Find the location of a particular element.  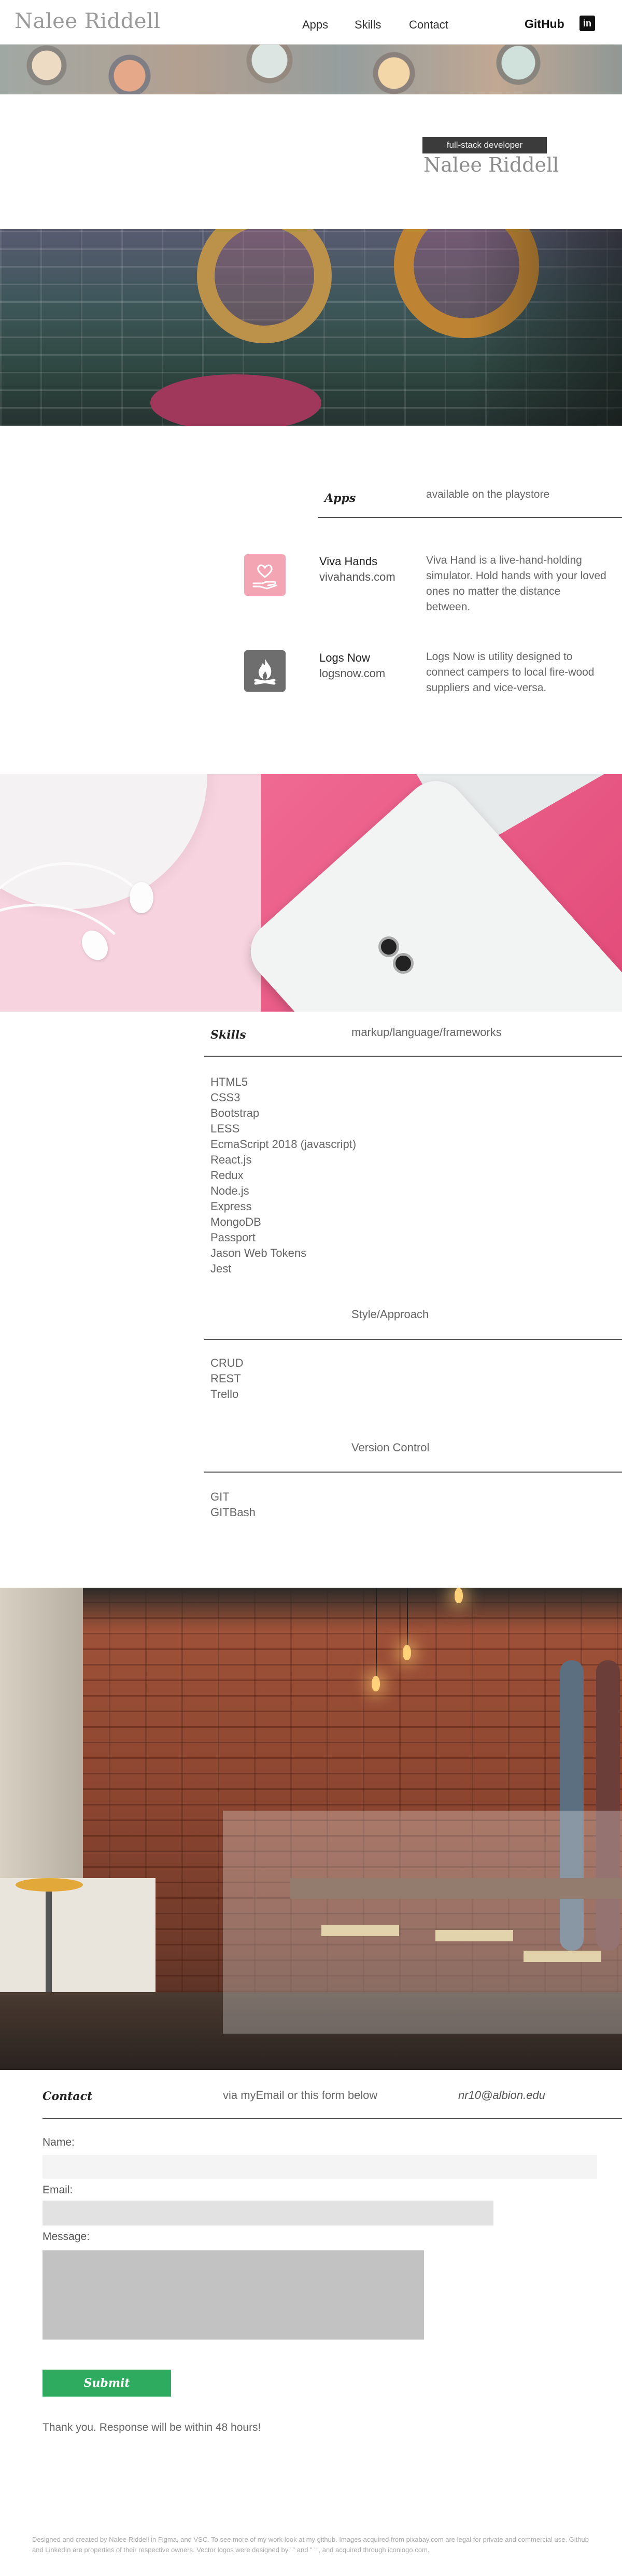

skills-heading: Skills is located at coordinates (228, 1035).